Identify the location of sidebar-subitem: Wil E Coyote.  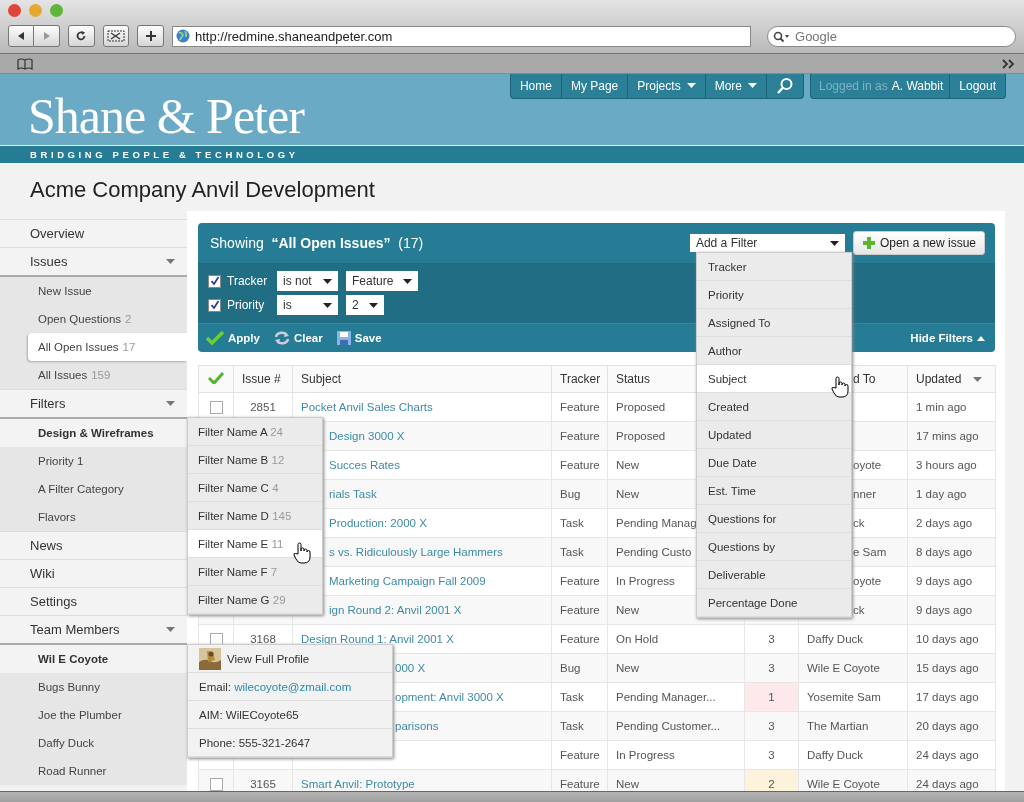
(93, 659).